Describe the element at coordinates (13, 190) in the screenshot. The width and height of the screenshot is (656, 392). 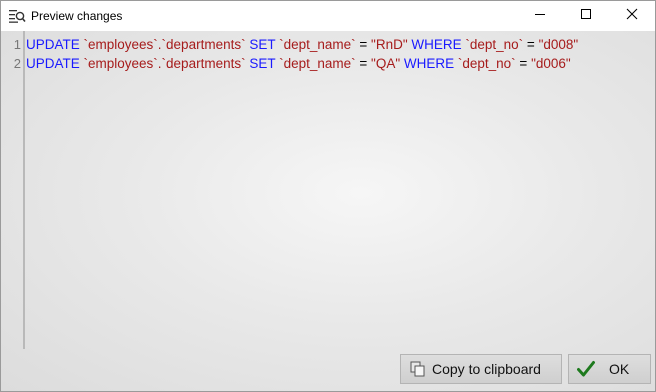
I see `line-number-gutter` at that location.